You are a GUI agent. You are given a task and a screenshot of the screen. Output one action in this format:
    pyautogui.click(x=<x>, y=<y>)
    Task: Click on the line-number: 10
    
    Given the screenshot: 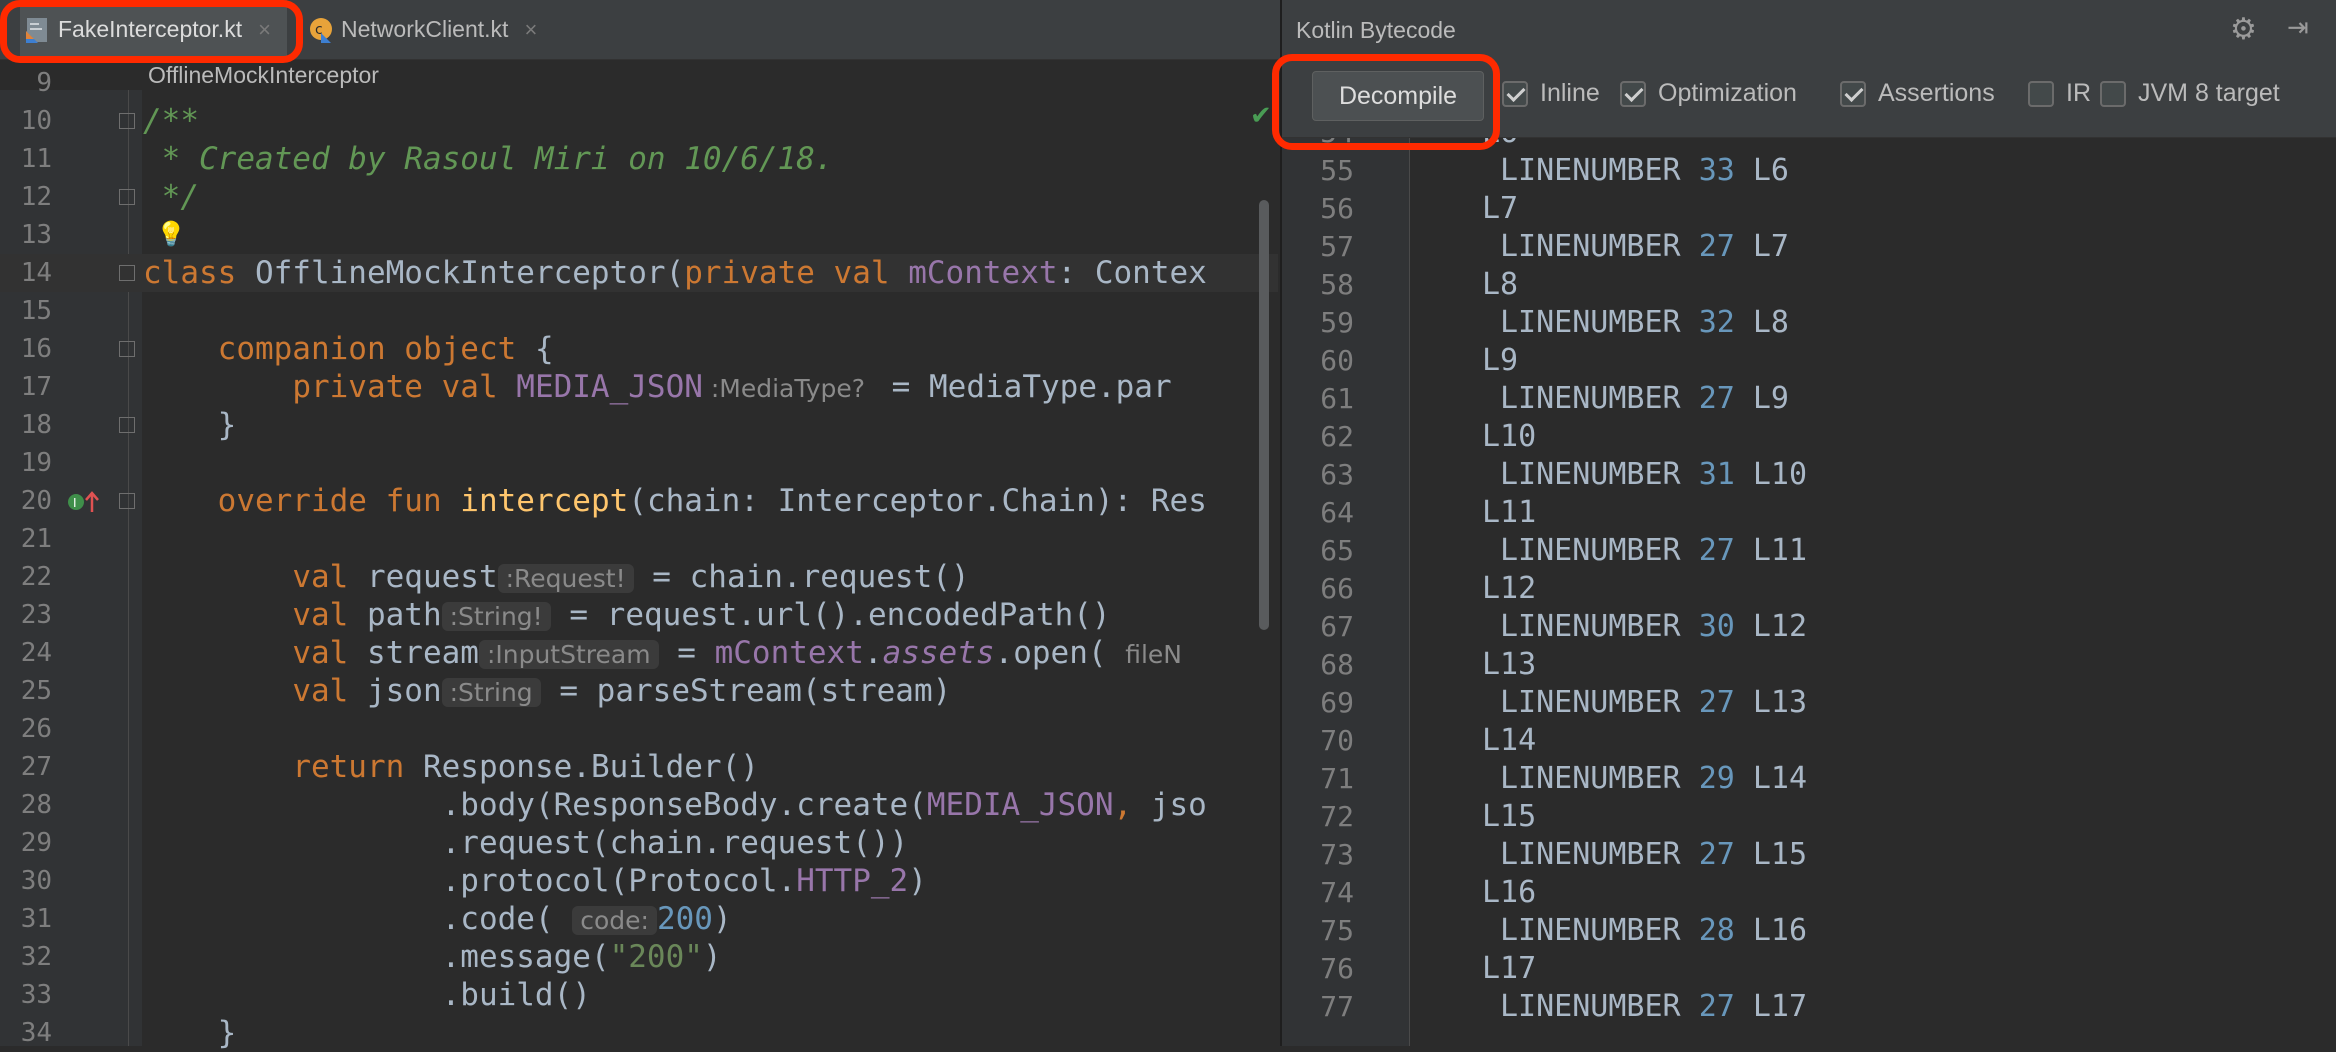 What is the action you would take?
    pyautogui.click(x=36, y=121)
    